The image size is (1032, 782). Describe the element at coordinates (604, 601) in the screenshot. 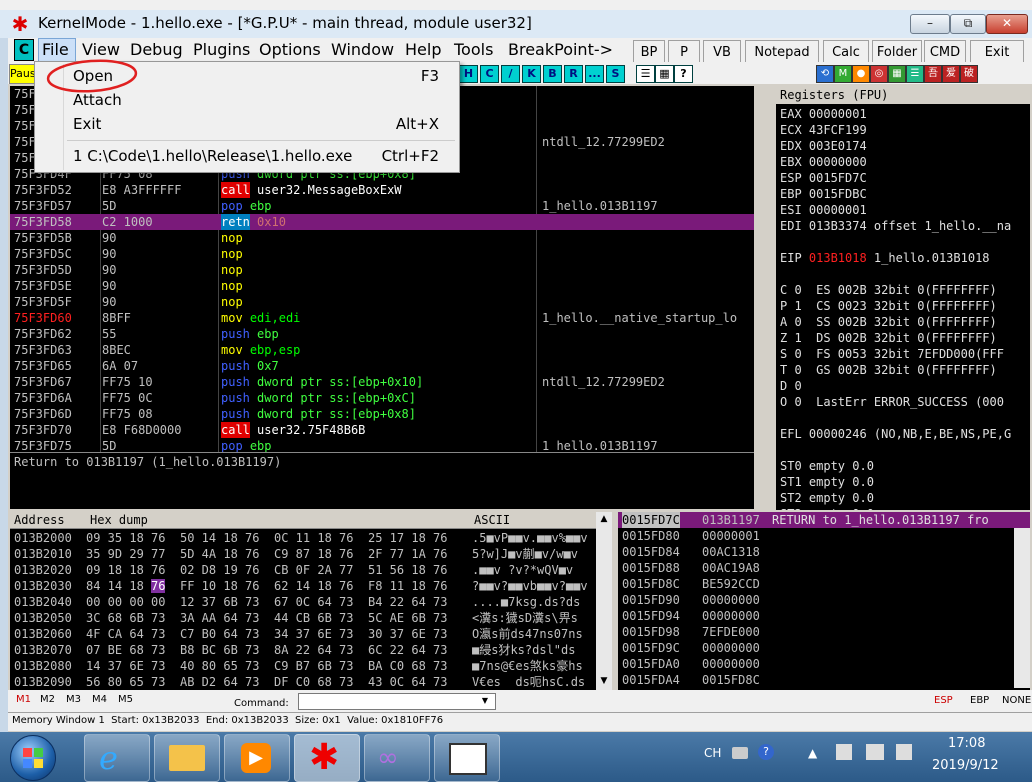

I see `dump-scrollbar: ▲ ▼` at that location.